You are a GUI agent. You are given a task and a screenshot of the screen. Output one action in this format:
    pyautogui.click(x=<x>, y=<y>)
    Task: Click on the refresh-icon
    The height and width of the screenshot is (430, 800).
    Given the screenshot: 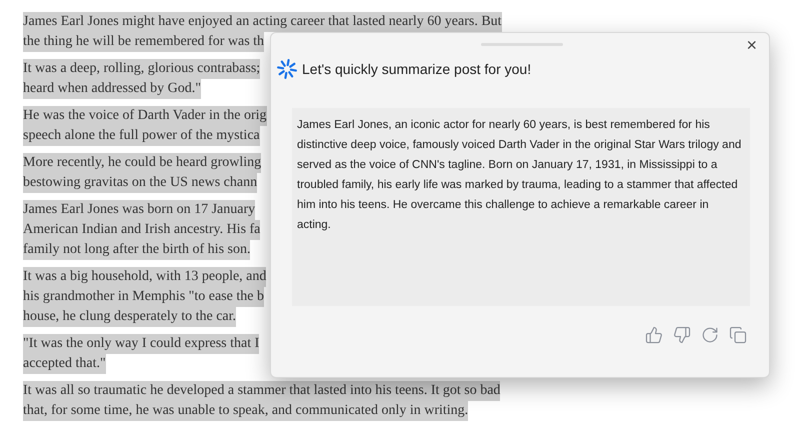 What is the action you would take?
    pyautogui.click(x=710, y=335)
    